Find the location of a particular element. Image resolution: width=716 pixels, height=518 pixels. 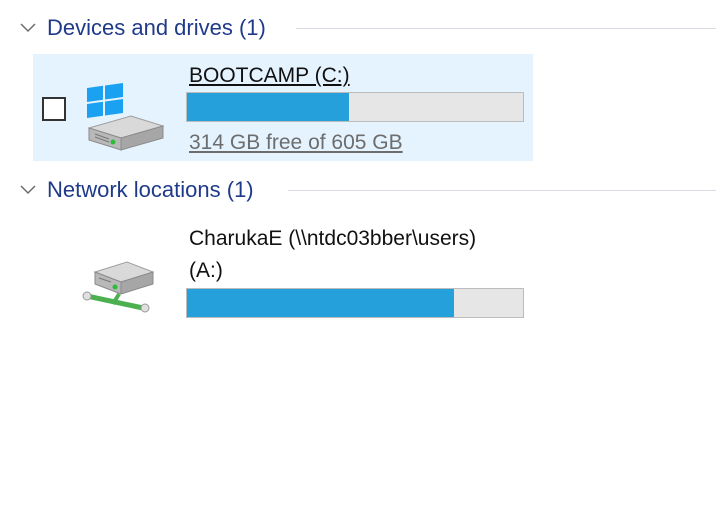

drive-tile-network: CharukaE (\\ntdc03bber\users) (A:) is located at coordinates (283, 272).